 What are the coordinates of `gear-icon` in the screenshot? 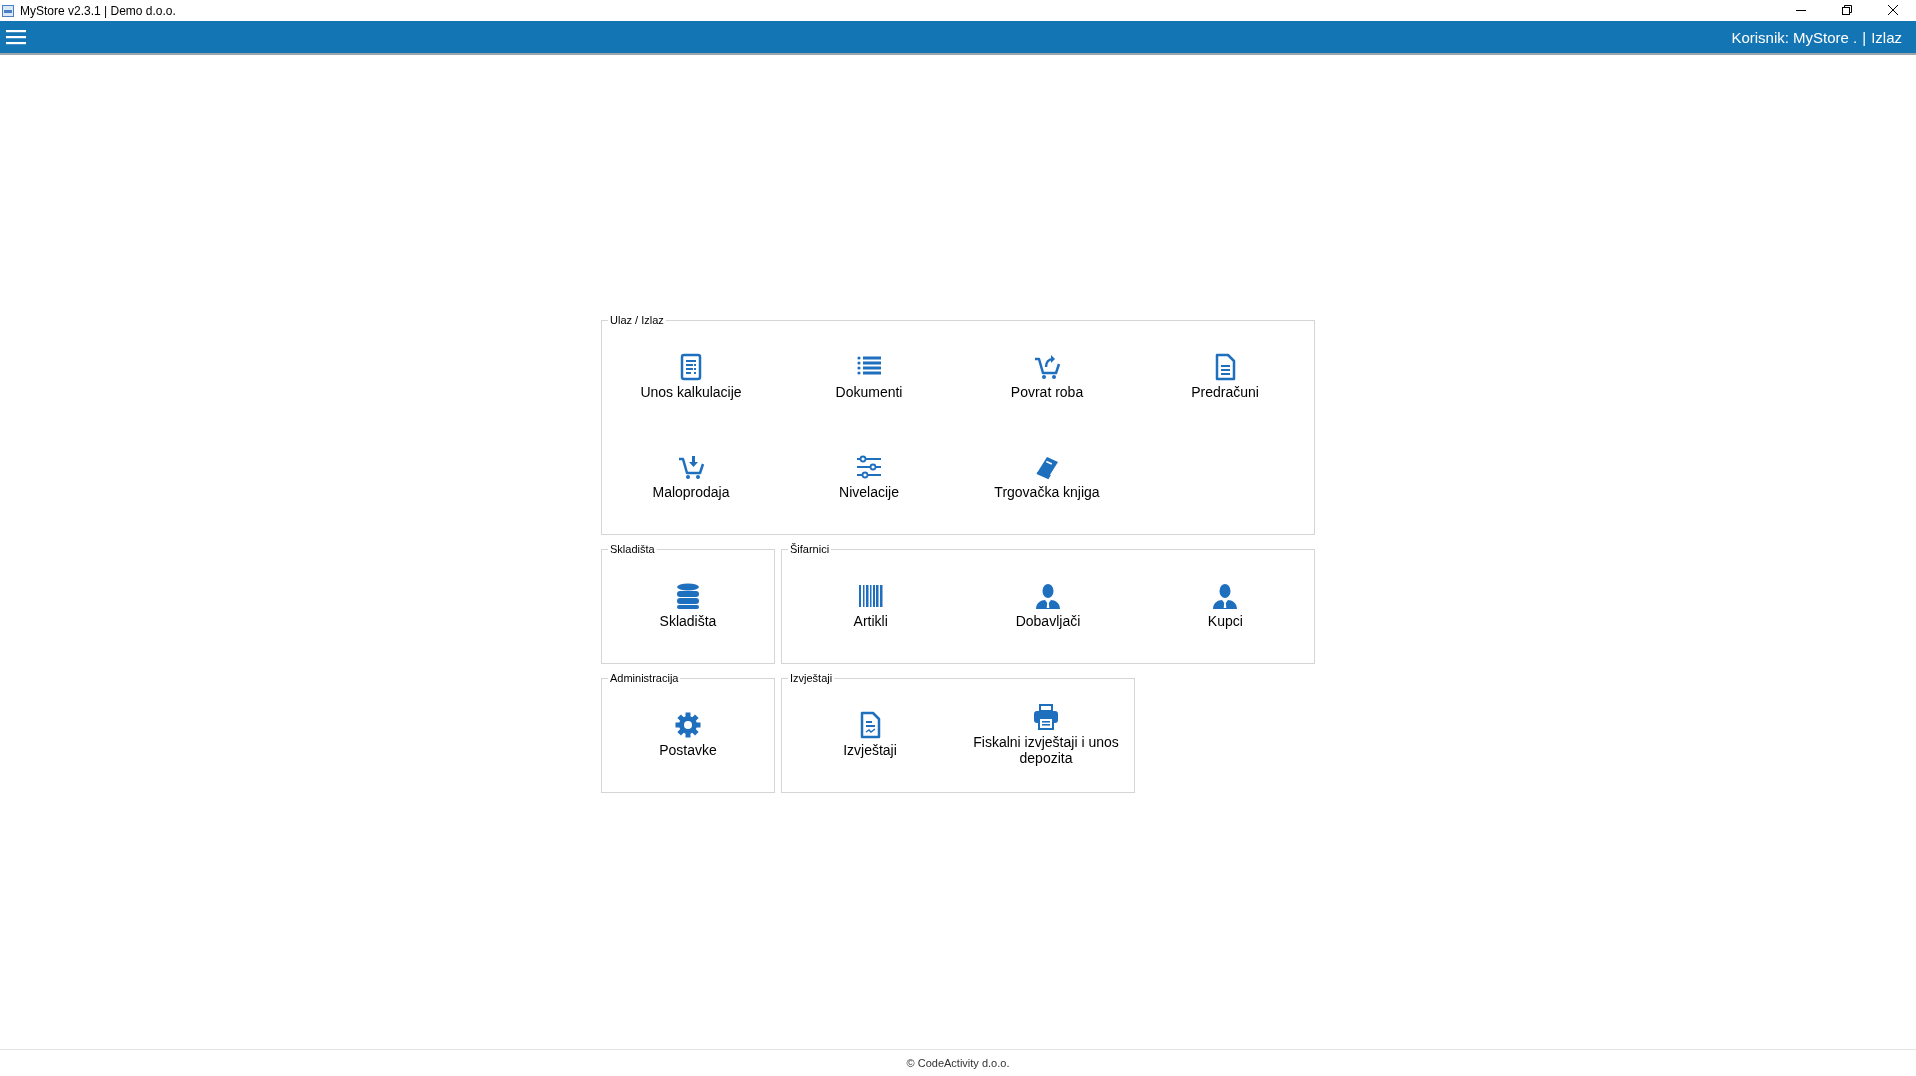 It's located at (688, 724).